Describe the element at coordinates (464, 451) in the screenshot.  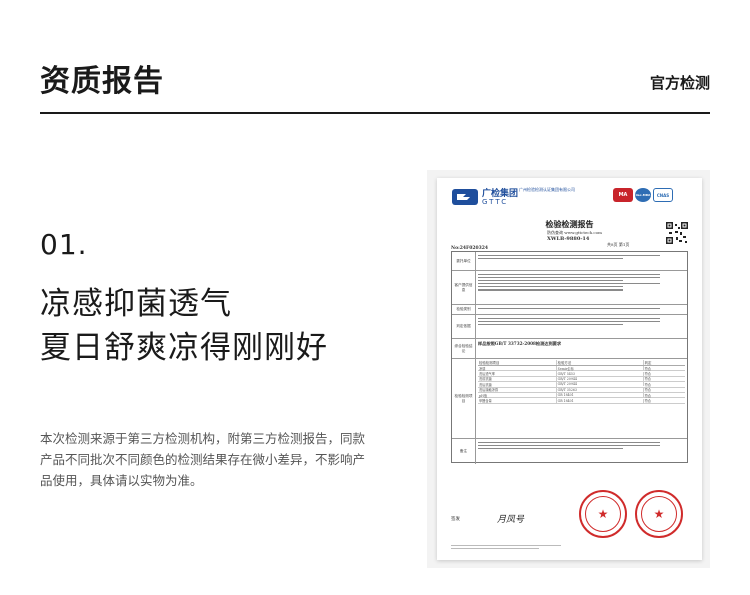
I see `row-label: 备注` at that location.